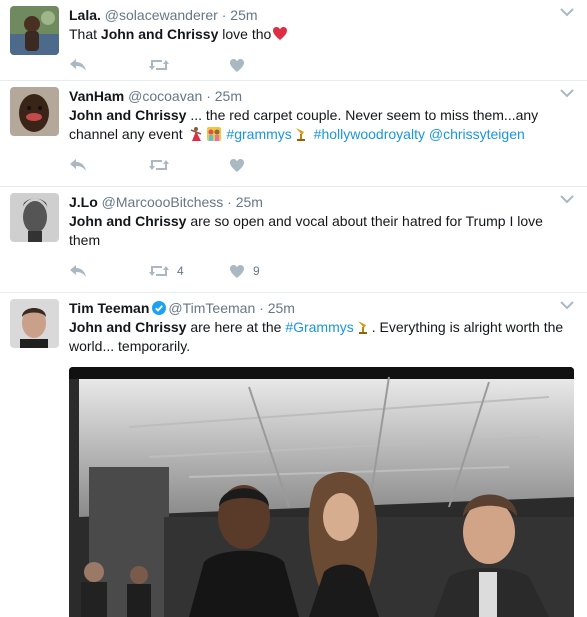 Image resolution: width=587 pixels, height=617 pixels. Describe the element at coordinates (159, 308) in the screenshot. I see `verified-badge-icon` at that location.